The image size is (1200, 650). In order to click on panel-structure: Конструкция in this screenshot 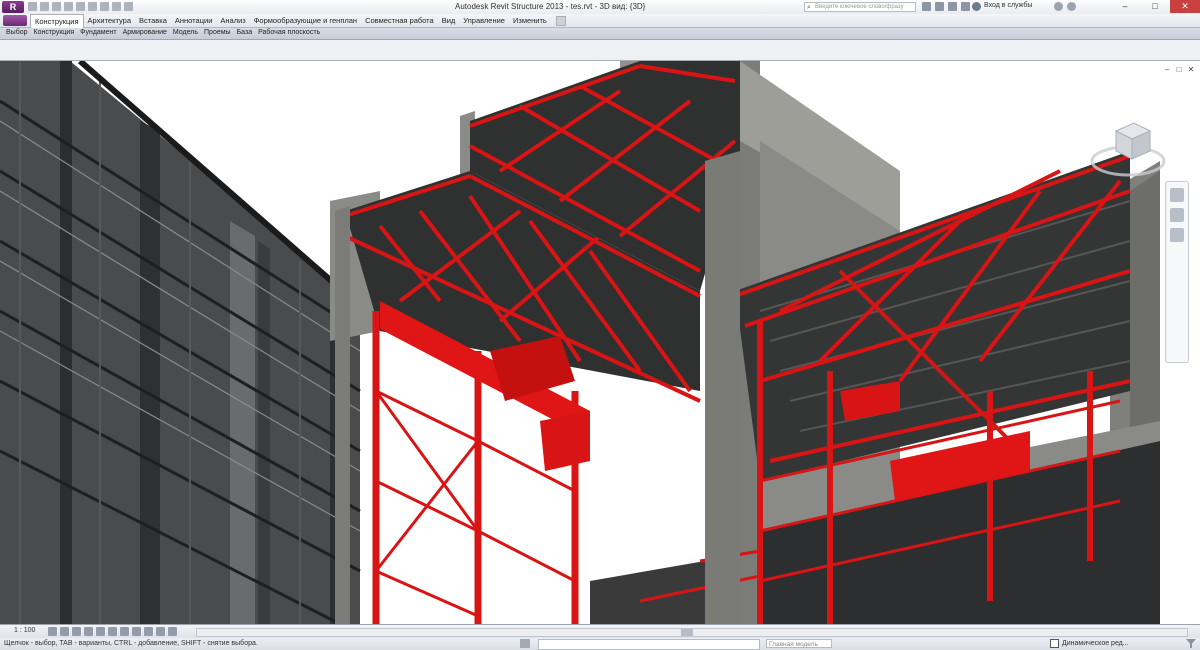, I will do `click(54, 32)`.